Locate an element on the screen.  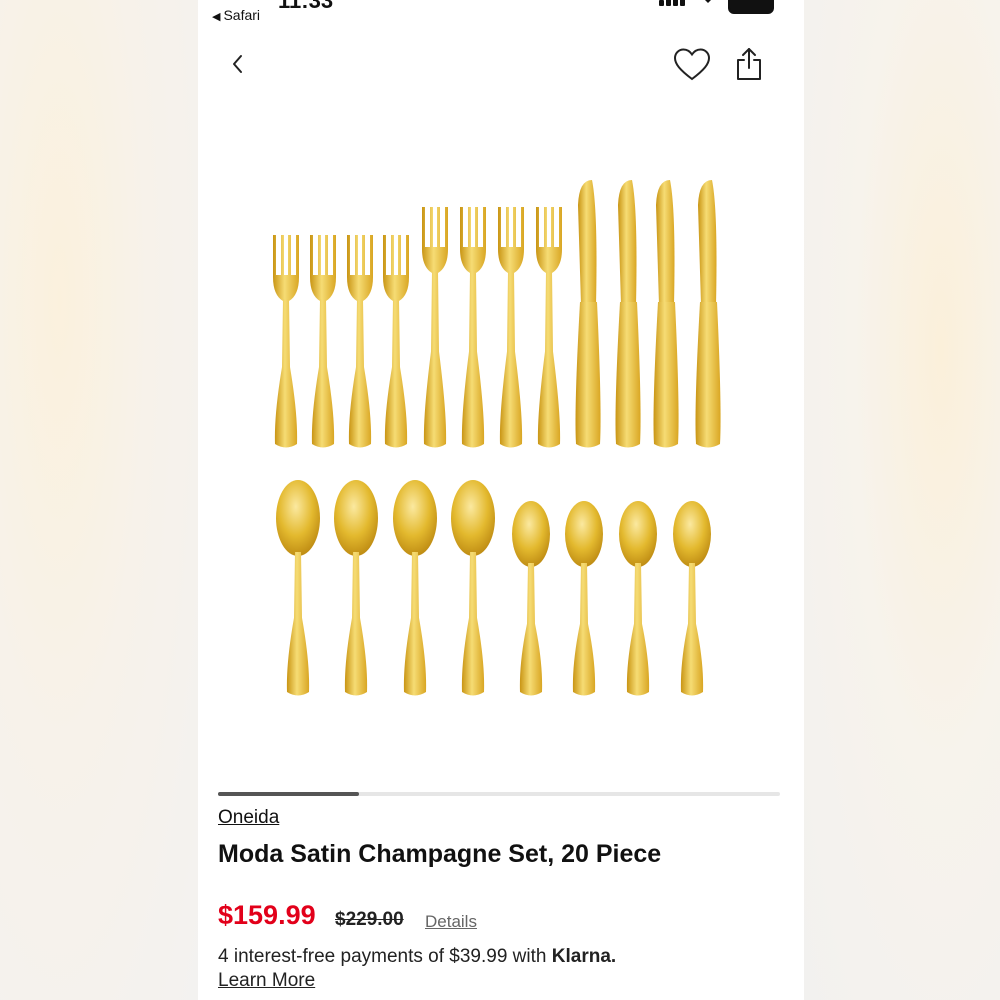
battery-icon is located at coordinates (751, 7).